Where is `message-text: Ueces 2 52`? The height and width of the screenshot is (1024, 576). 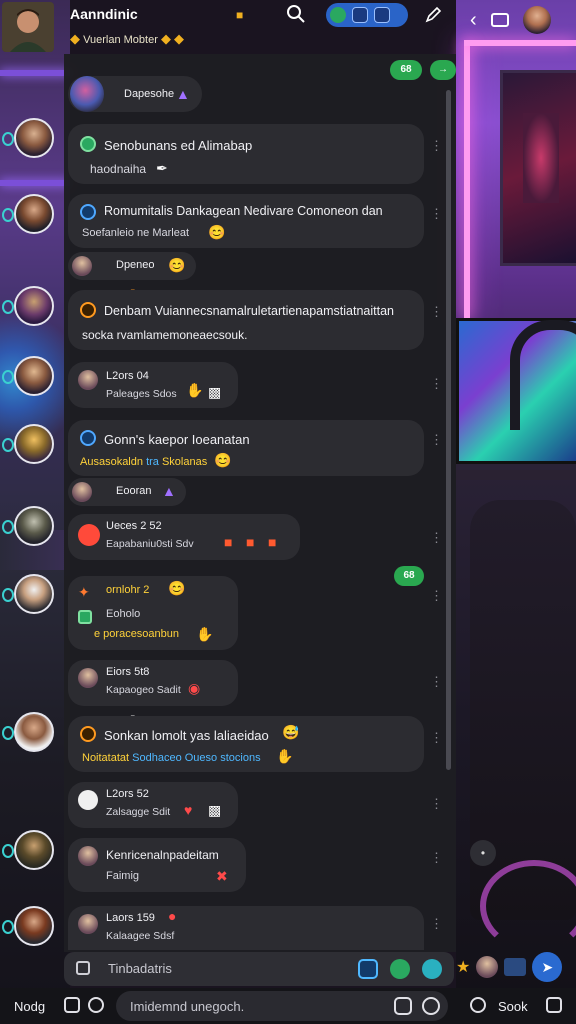 message-text: Ueces 2 52 is located at coordinates (134, 526).